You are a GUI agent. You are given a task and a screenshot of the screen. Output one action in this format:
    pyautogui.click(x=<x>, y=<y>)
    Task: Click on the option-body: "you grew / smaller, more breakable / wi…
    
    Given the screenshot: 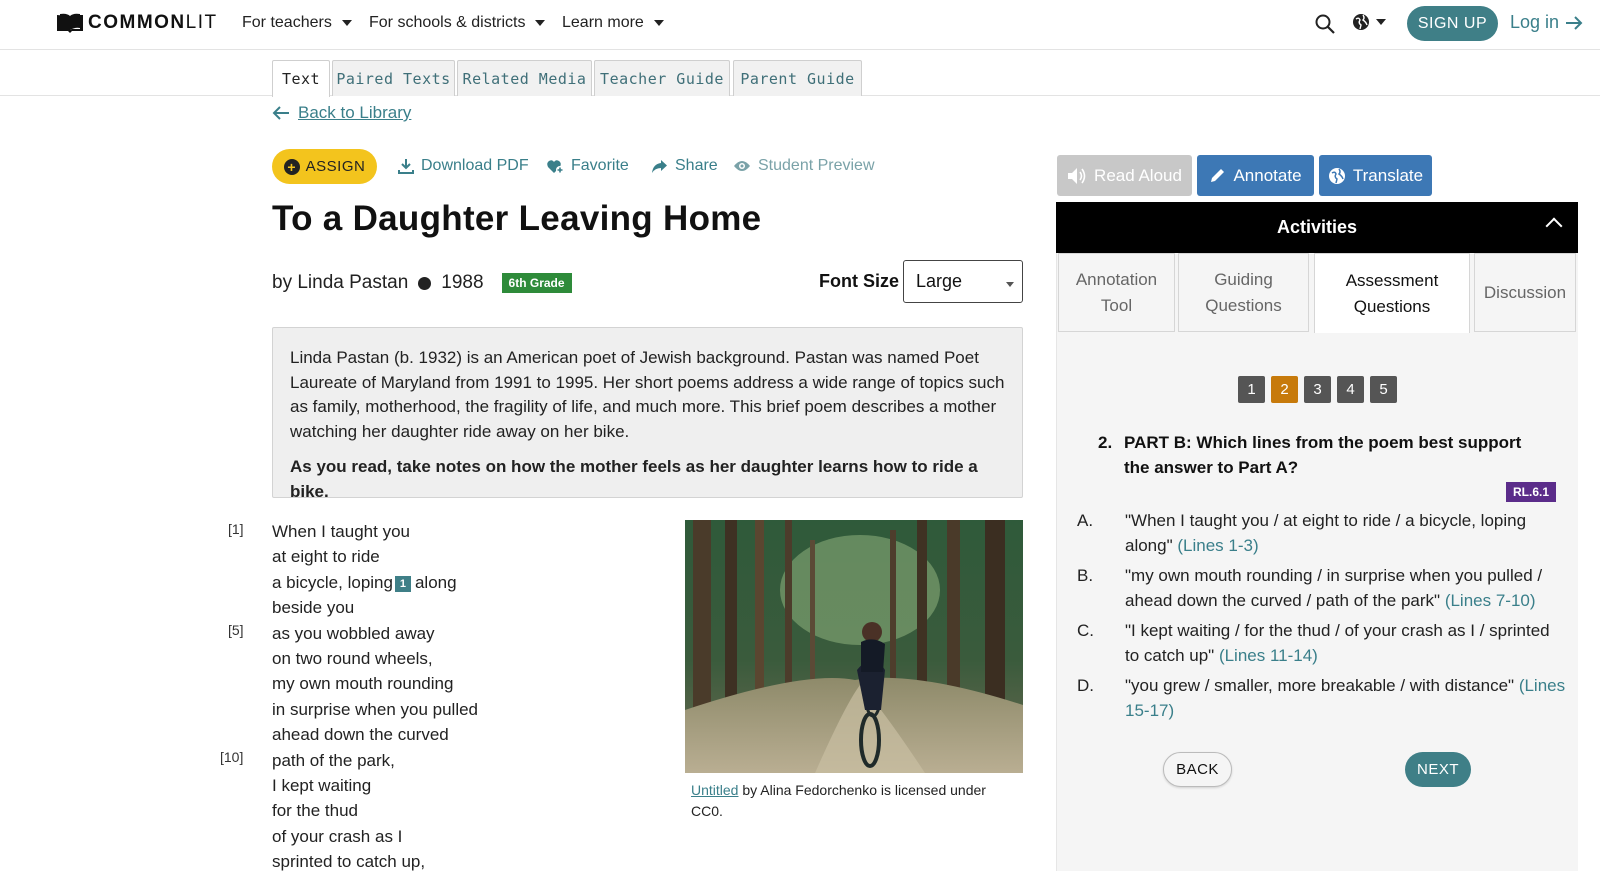 What is the action you would take?
    pyautogui.click(x=1346, y=698)
    